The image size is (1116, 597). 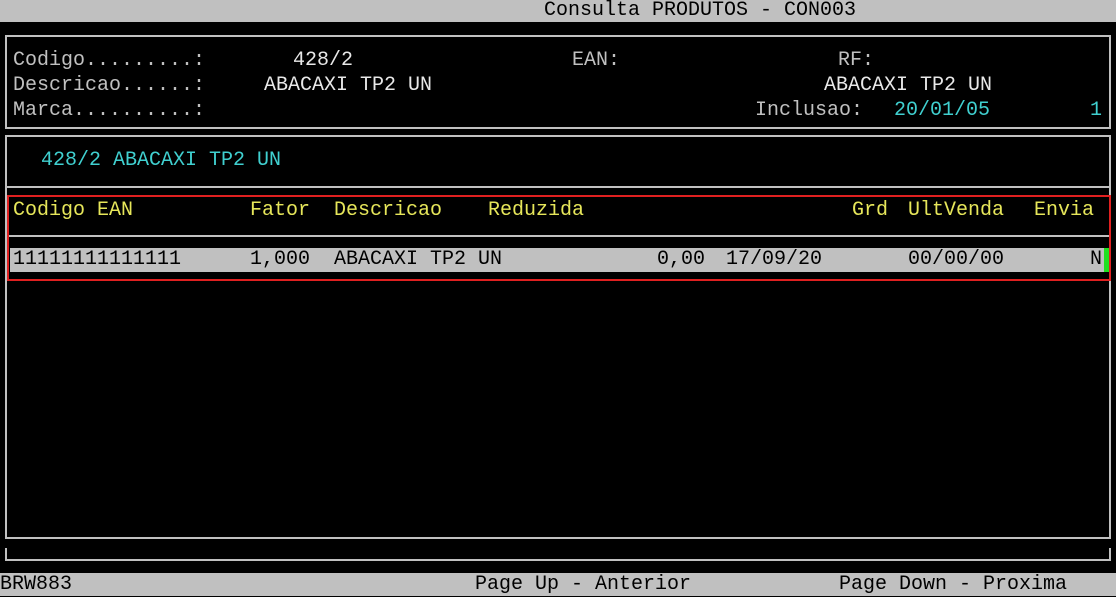 I want to click on page-down-hint: Page Down - Proxima, so click(x=953, y=585).